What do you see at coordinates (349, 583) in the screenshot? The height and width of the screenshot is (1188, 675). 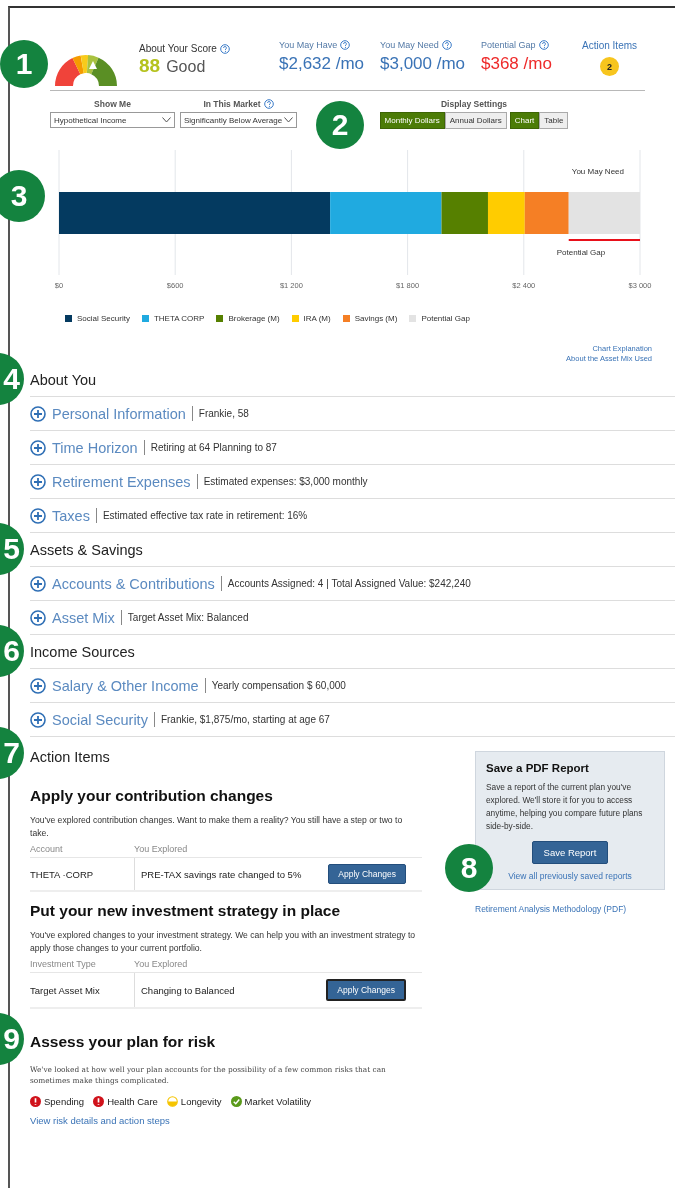 I see `row-detail: Accounts Assigned: 4 | Total Assigned Value: $242,240` at bounding box center [349, 583].